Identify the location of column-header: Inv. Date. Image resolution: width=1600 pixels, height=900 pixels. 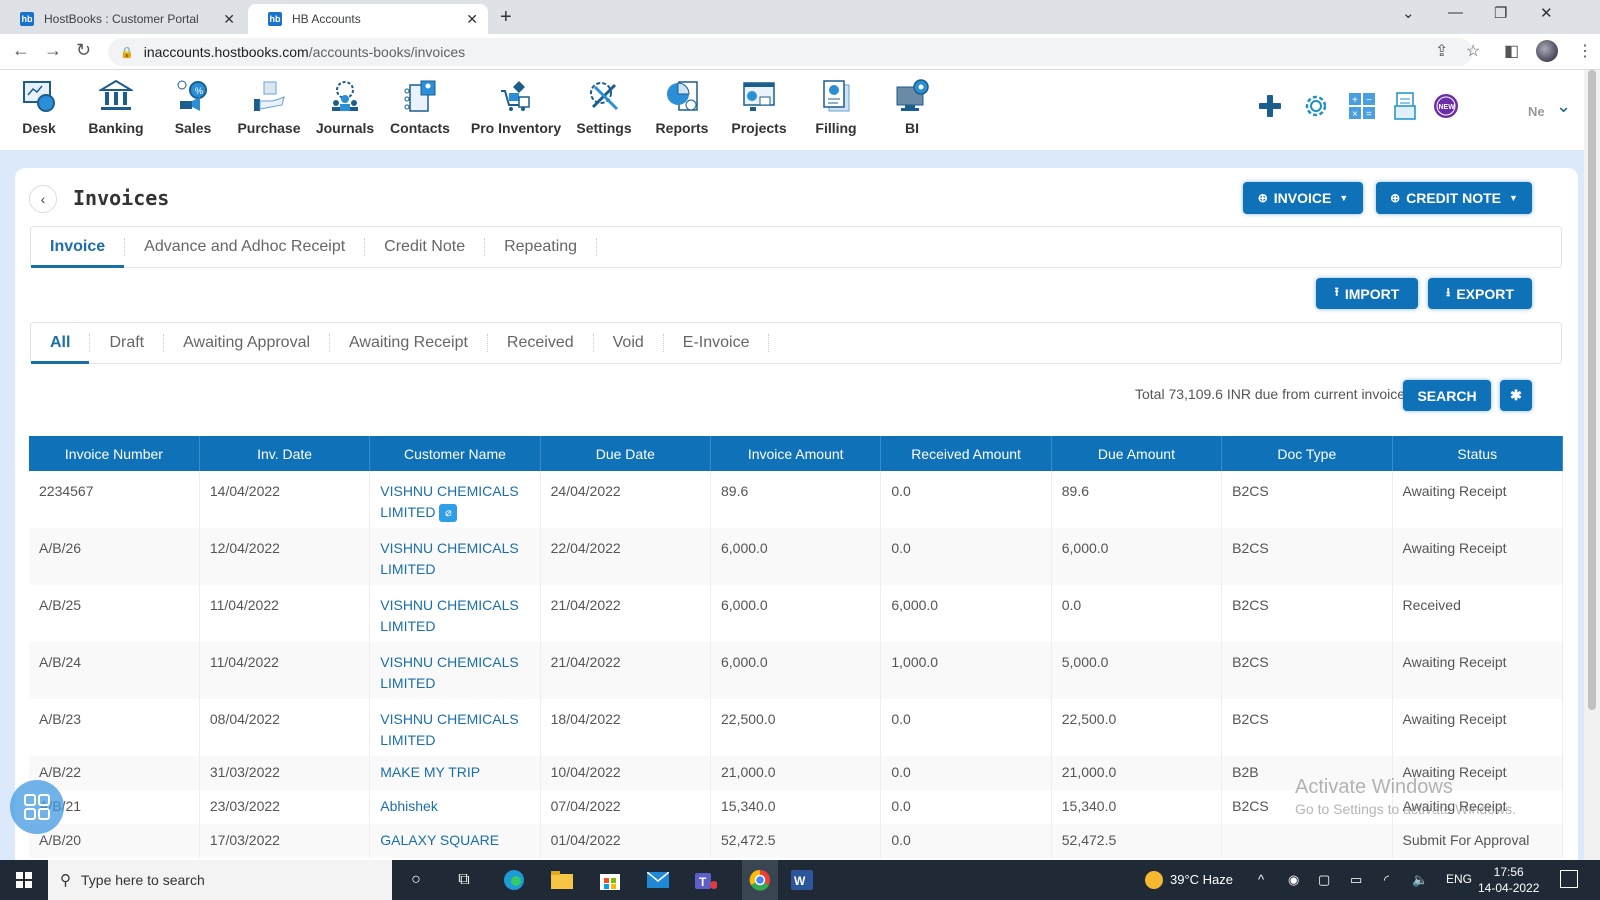
(285, 453).